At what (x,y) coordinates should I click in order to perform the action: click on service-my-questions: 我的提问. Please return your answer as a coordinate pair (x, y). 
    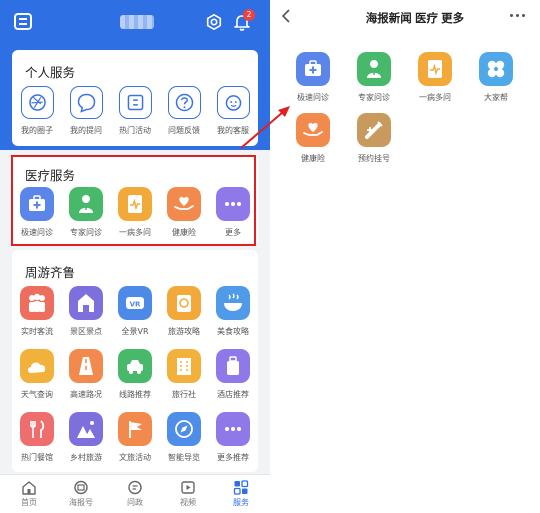
    Looking at the image, I should click on (86, 111).